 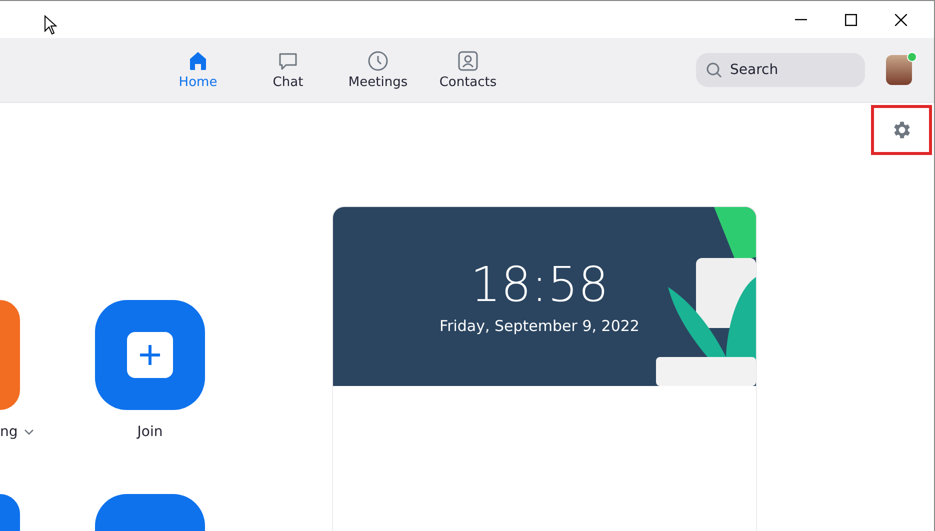 What do you see at coordinates (198, 61) in the screenshot?
I see `home-icon` at bounding box center [198, 61].